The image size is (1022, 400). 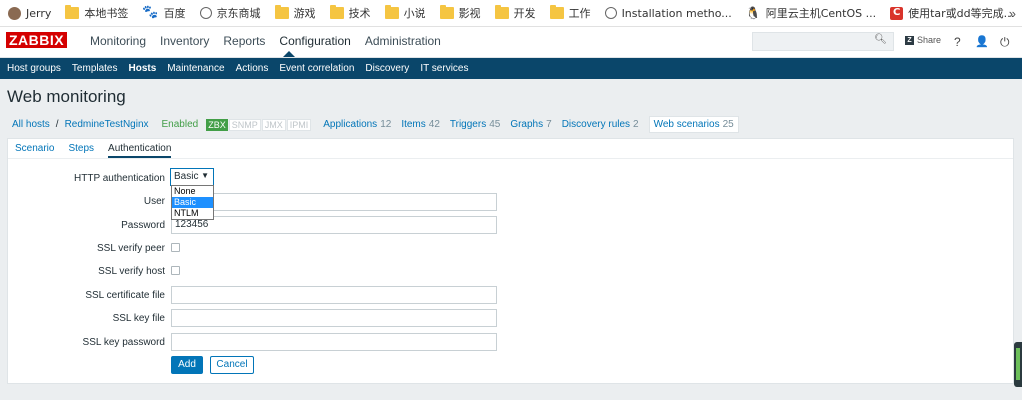 I want to click on count-items: 42, so click(x=434, y=124).